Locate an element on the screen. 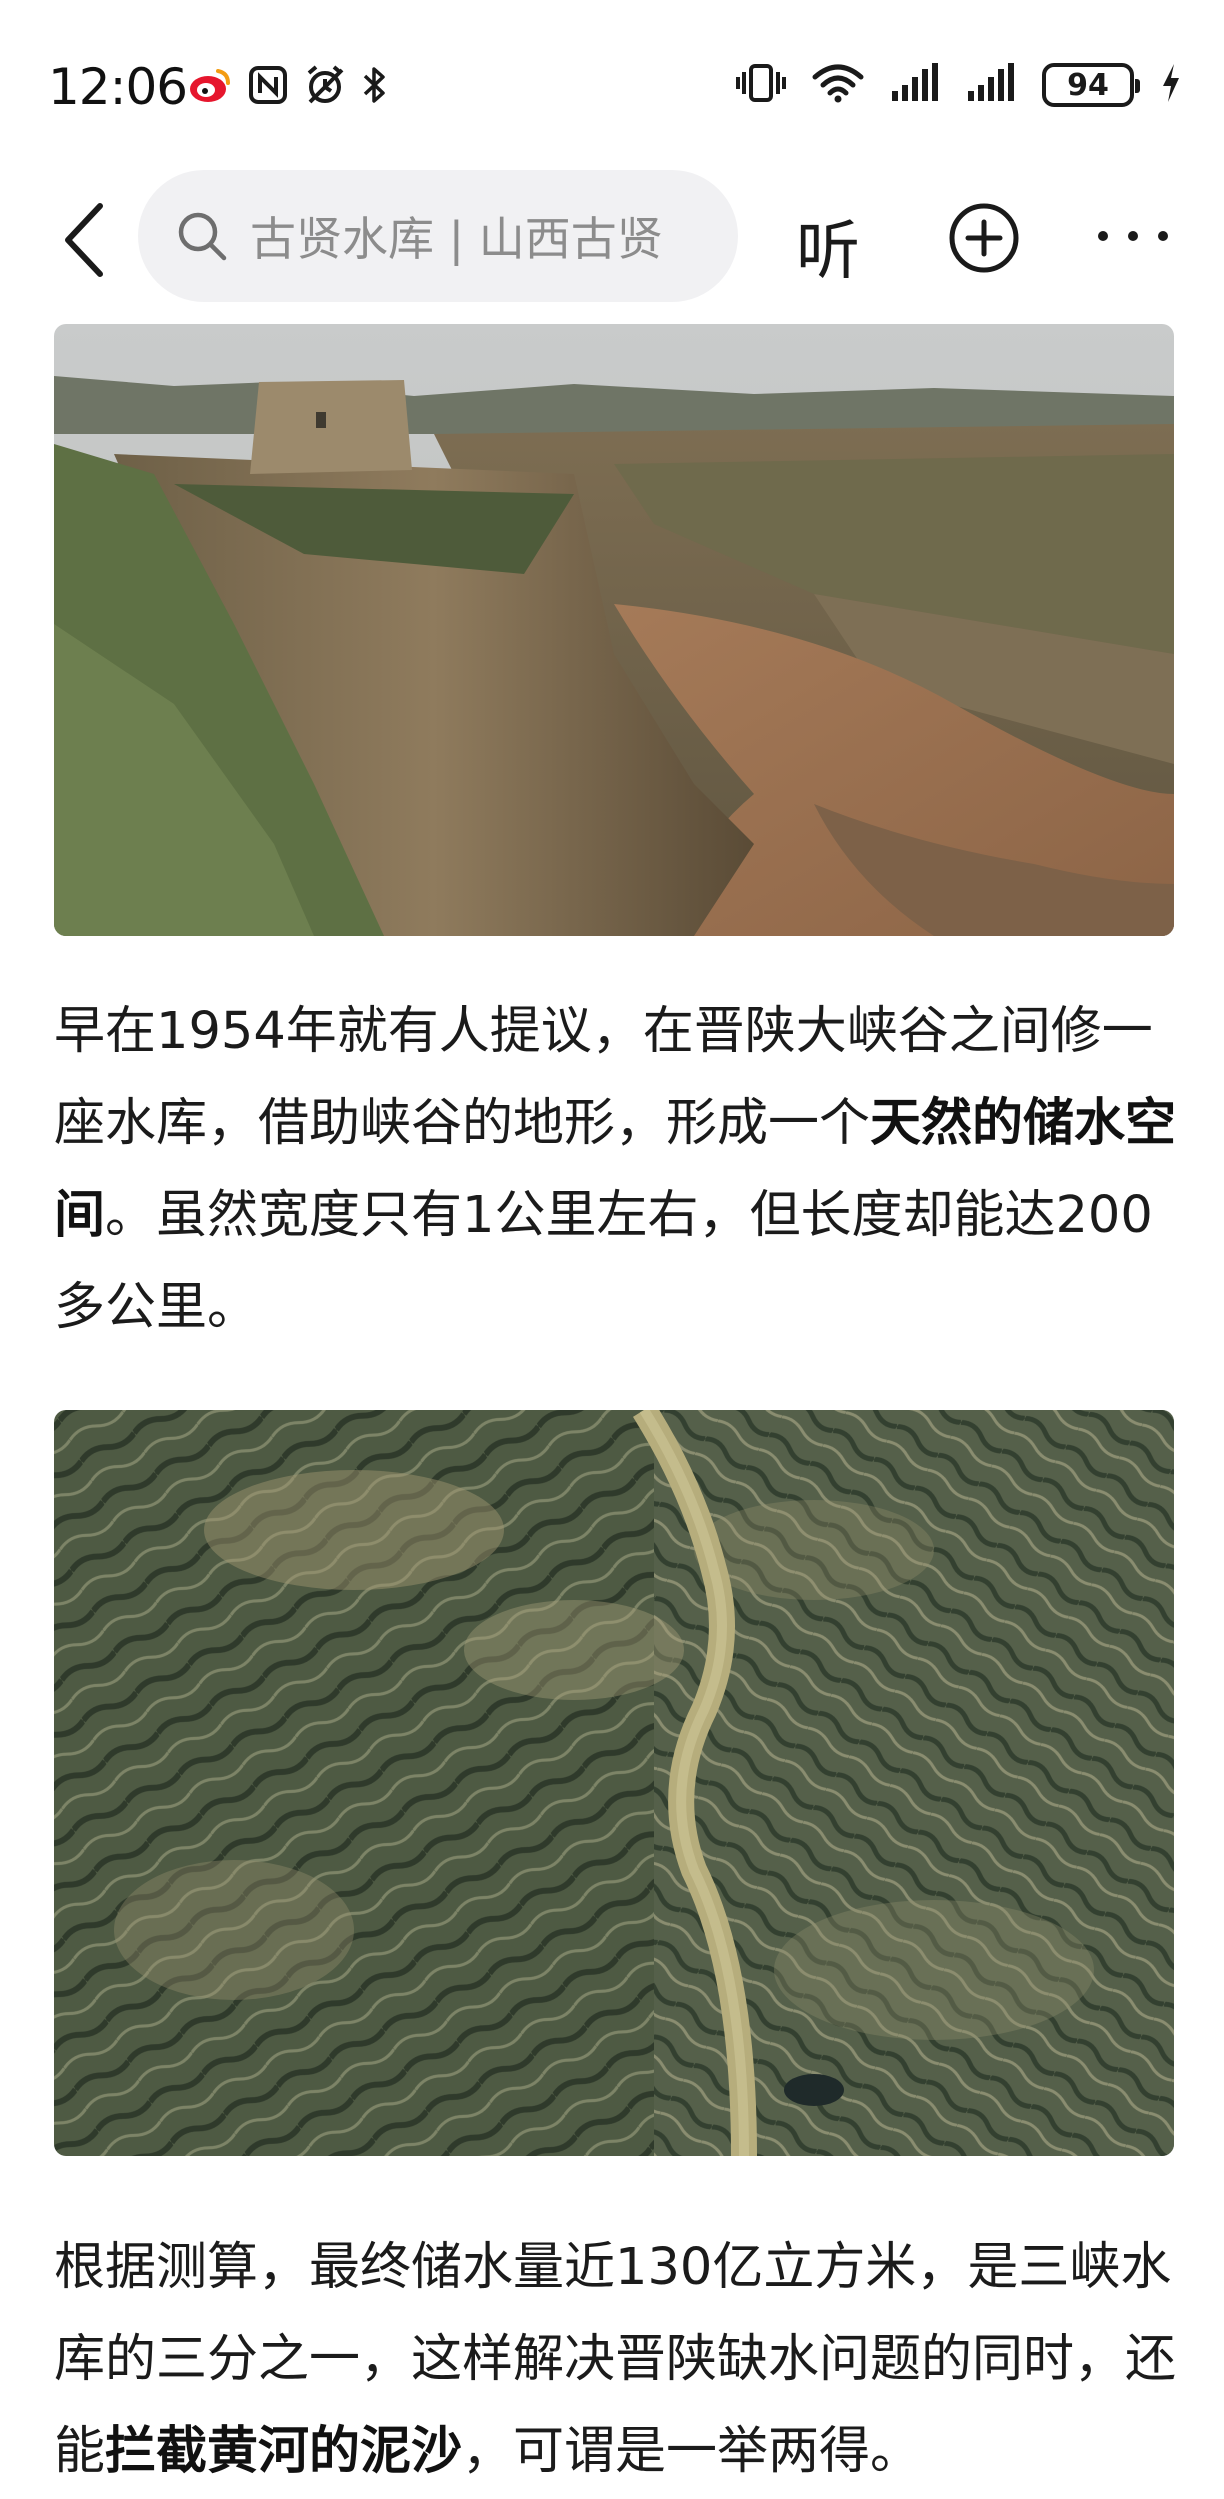 This screenshot has height=2499, width=1224. status-time: 12:06 is located at coordinates (118, 87).